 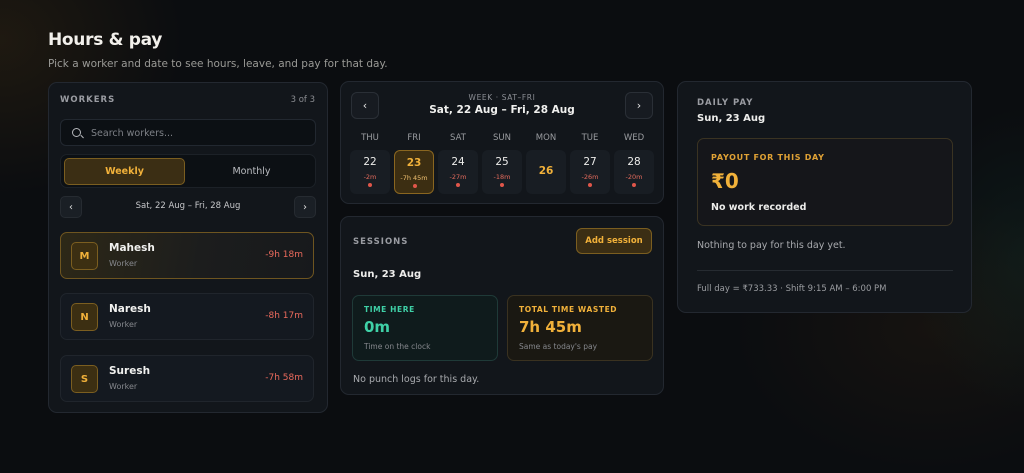 I want to click on worker-delta: -8h 17m, so click(x=284, y=316).